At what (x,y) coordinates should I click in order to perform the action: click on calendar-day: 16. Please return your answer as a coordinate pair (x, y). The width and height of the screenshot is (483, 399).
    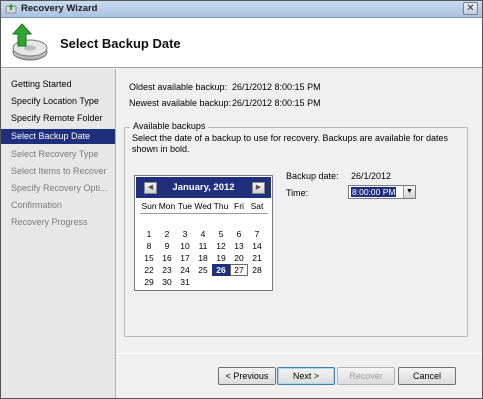
    Looking at the image, I should click on (167, 258).